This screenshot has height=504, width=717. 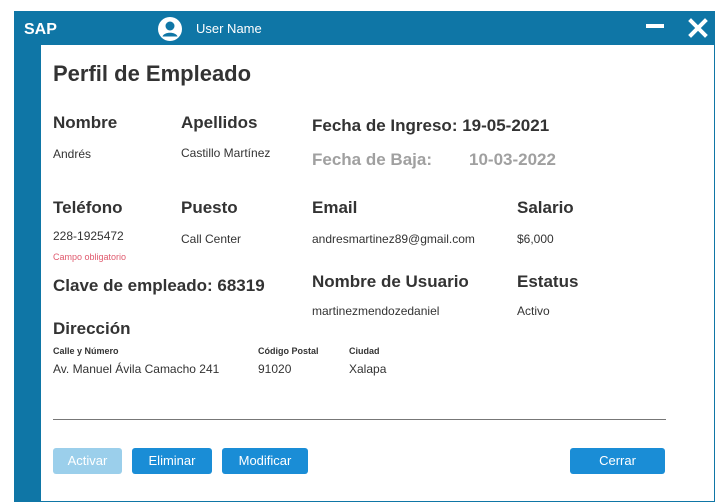 What do you see at coordinates (655, 26) in the screenshot?
I see `minimize-icon` at bounding box center [655, 26].